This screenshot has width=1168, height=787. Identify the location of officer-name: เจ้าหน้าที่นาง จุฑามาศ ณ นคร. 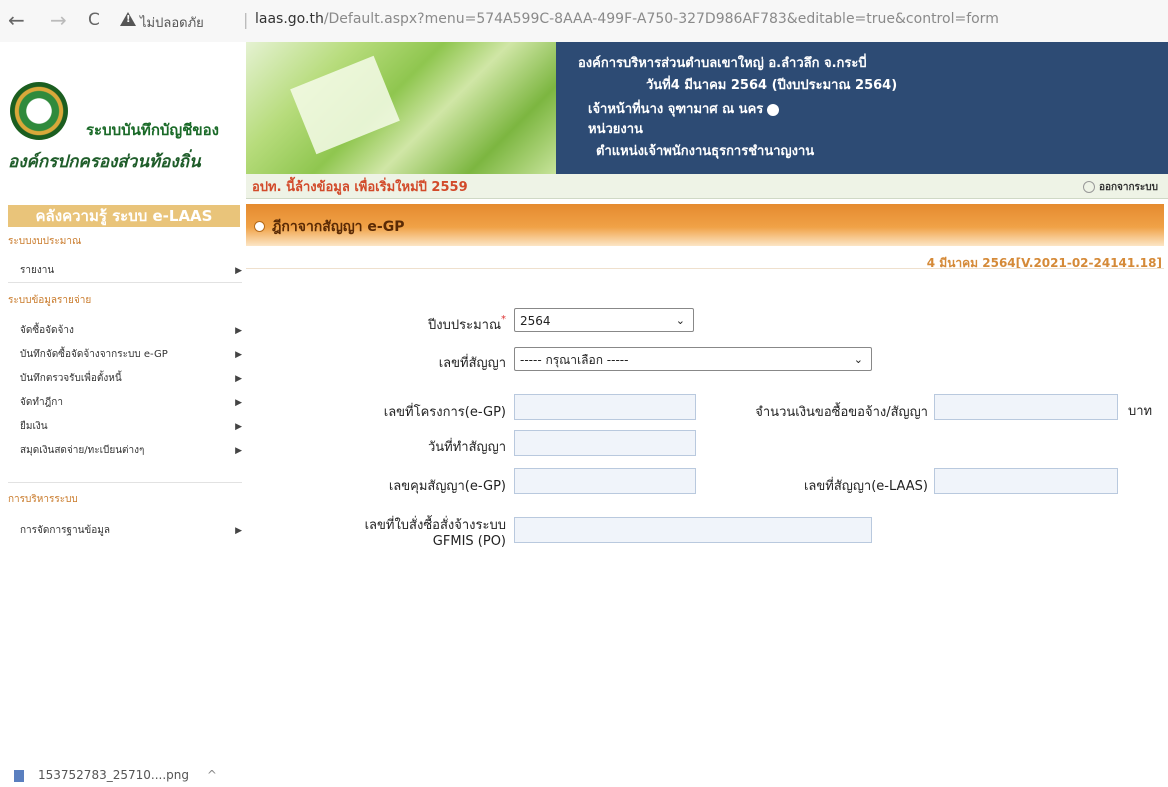
(684, 108).